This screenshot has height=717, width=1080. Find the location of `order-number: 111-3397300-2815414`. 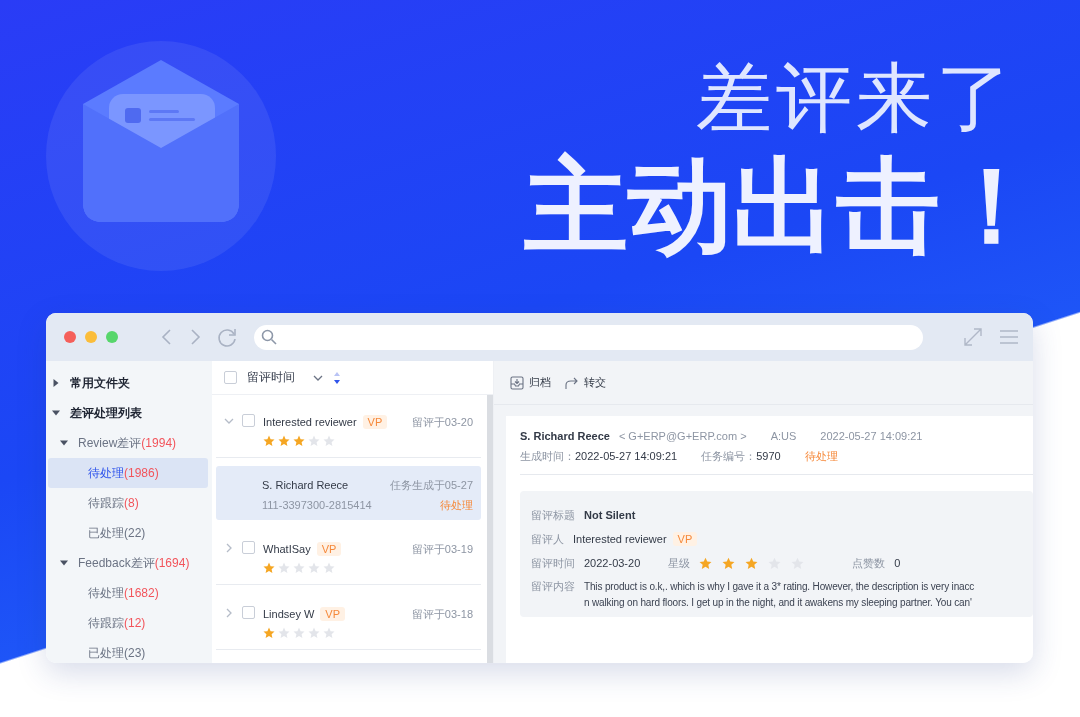

order-number: 111-3397300-2815414 is located at coordinates (317, 505).